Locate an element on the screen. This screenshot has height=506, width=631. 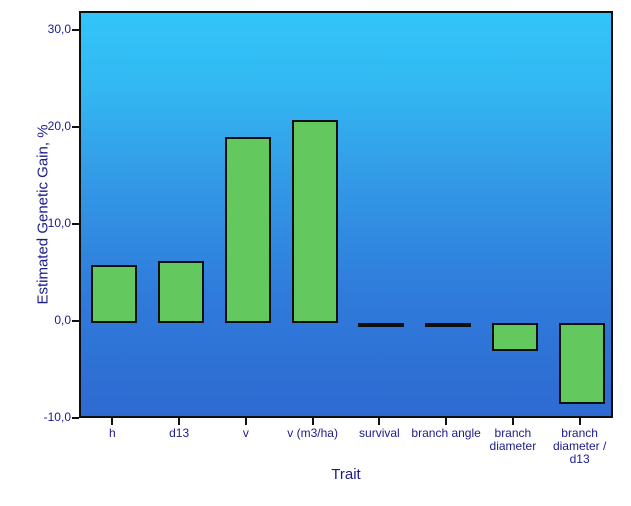
y-axis-tick-label: 20,0 is located at coordinates (59, 126).